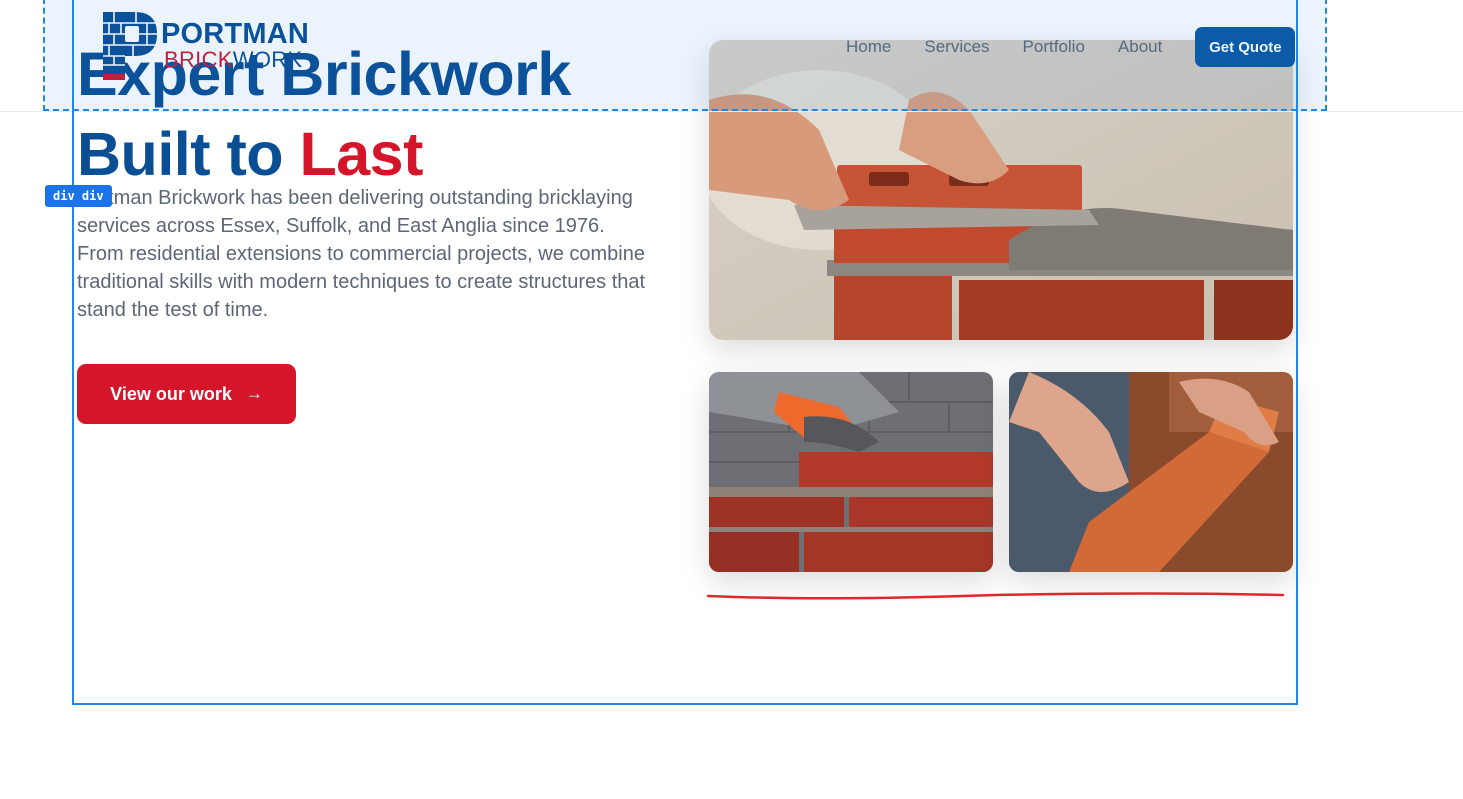 The height and width of the screenshot is (799, 1463). Describe the element at coordinates (1054, 47) in the screenshot. I see `nav-portfolio: Portfolio` at that location.